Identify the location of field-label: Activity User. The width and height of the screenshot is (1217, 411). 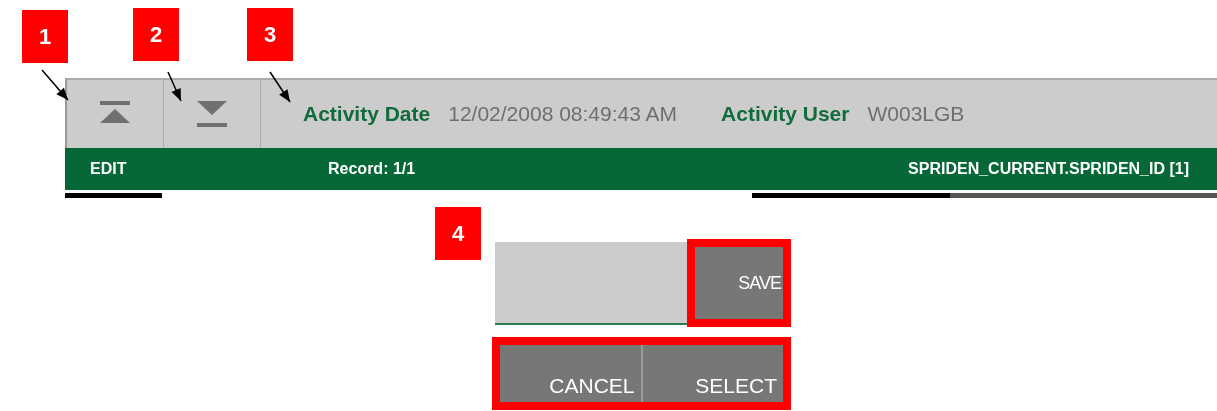
(785, 114).